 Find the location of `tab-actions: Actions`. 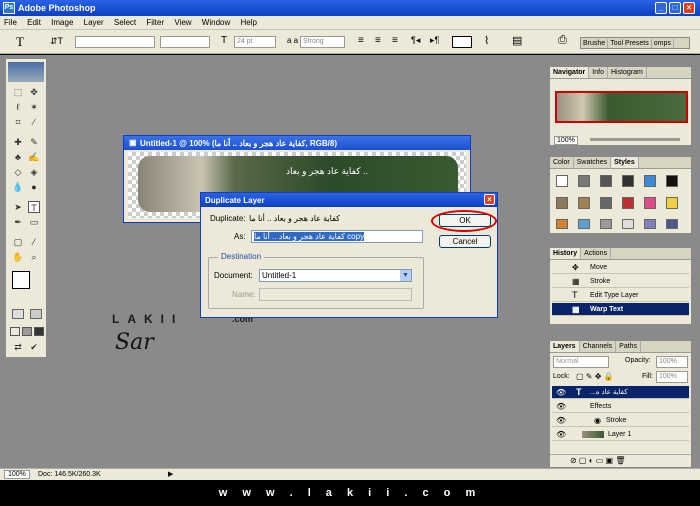

tab-actions: Actions is located at coordinates (596, 253).